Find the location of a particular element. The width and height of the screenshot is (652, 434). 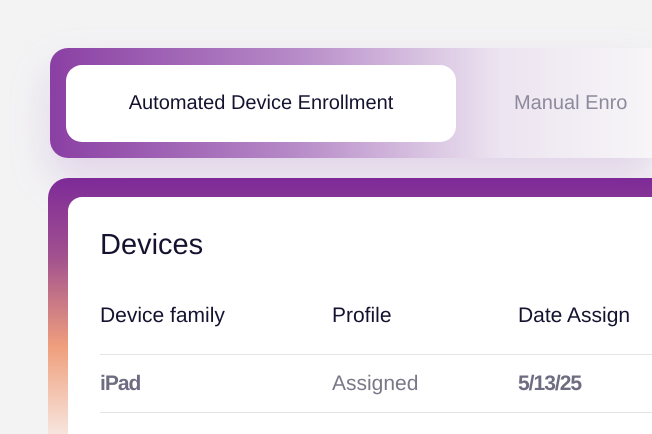

column-header: Device family is located at coordinates (163, 316).